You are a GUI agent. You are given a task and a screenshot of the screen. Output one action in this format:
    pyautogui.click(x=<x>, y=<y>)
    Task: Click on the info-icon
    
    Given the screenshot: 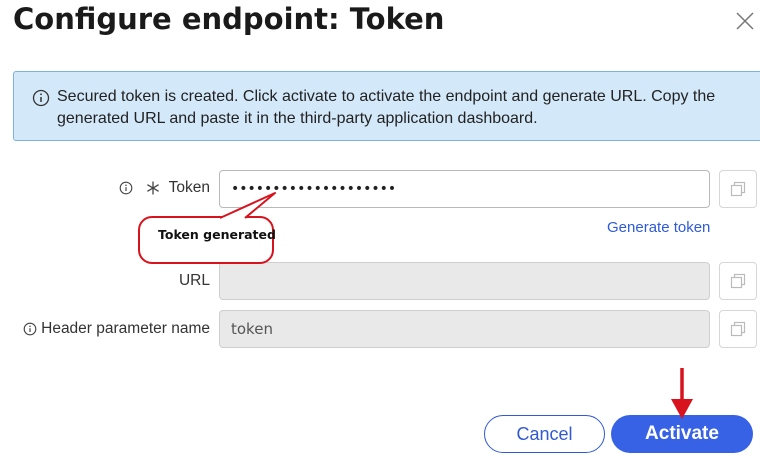 What is the action you would take?
    pyautogui.click(x=41, y=98)
    